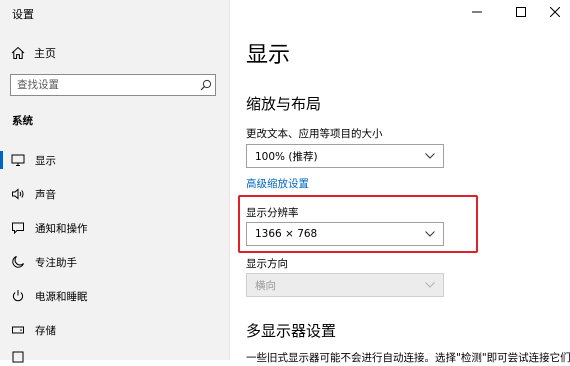 The height and width of the screenshot is (366, 570). I want to click on sidebar-item-sound: 声音, so click(114, 194).